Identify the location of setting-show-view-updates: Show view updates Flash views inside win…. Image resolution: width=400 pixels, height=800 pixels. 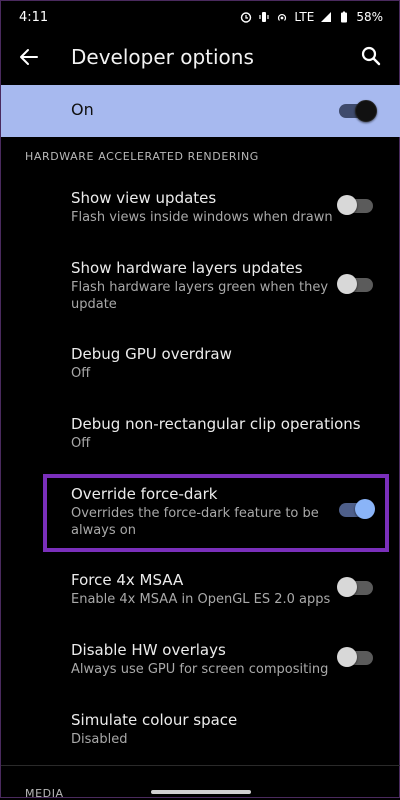
(200, 213).